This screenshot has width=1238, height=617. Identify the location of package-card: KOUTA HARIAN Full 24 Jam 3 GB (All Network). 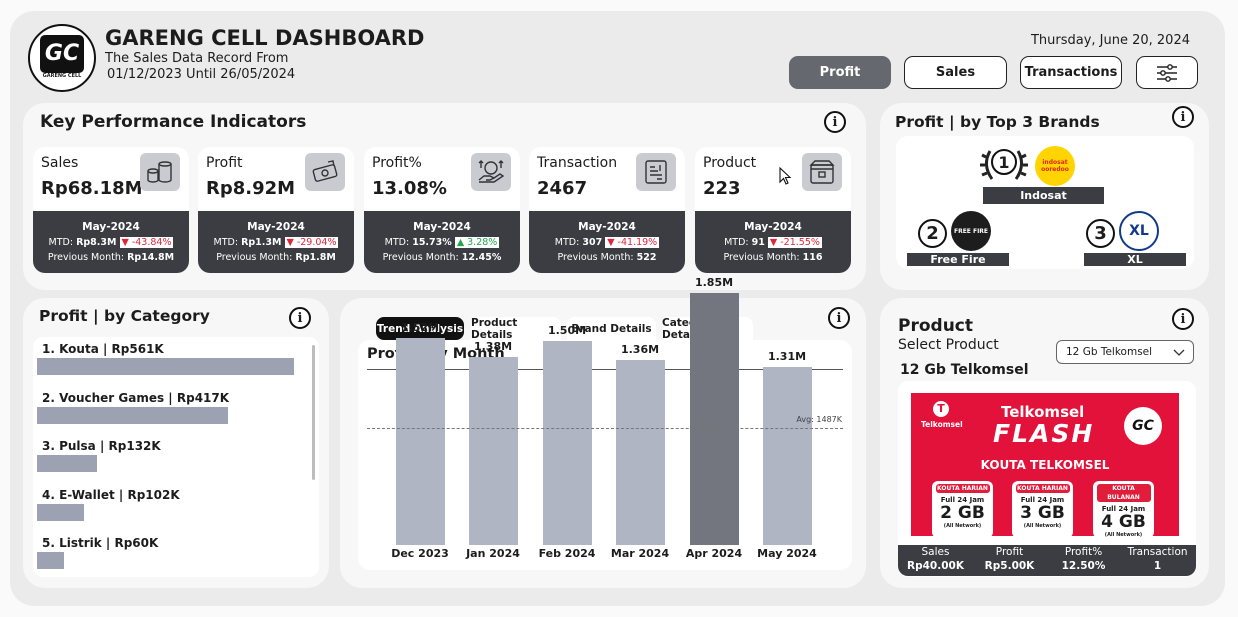
(1042, 509).